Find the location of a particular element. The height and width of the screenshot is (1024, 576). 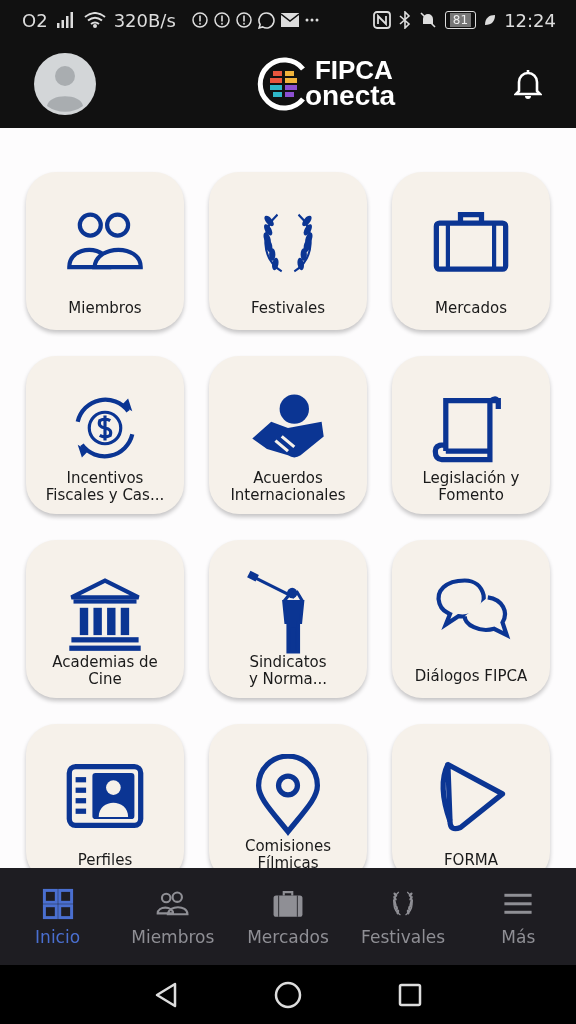

logo-text: FIPCA is located at coordinates (354, 71).